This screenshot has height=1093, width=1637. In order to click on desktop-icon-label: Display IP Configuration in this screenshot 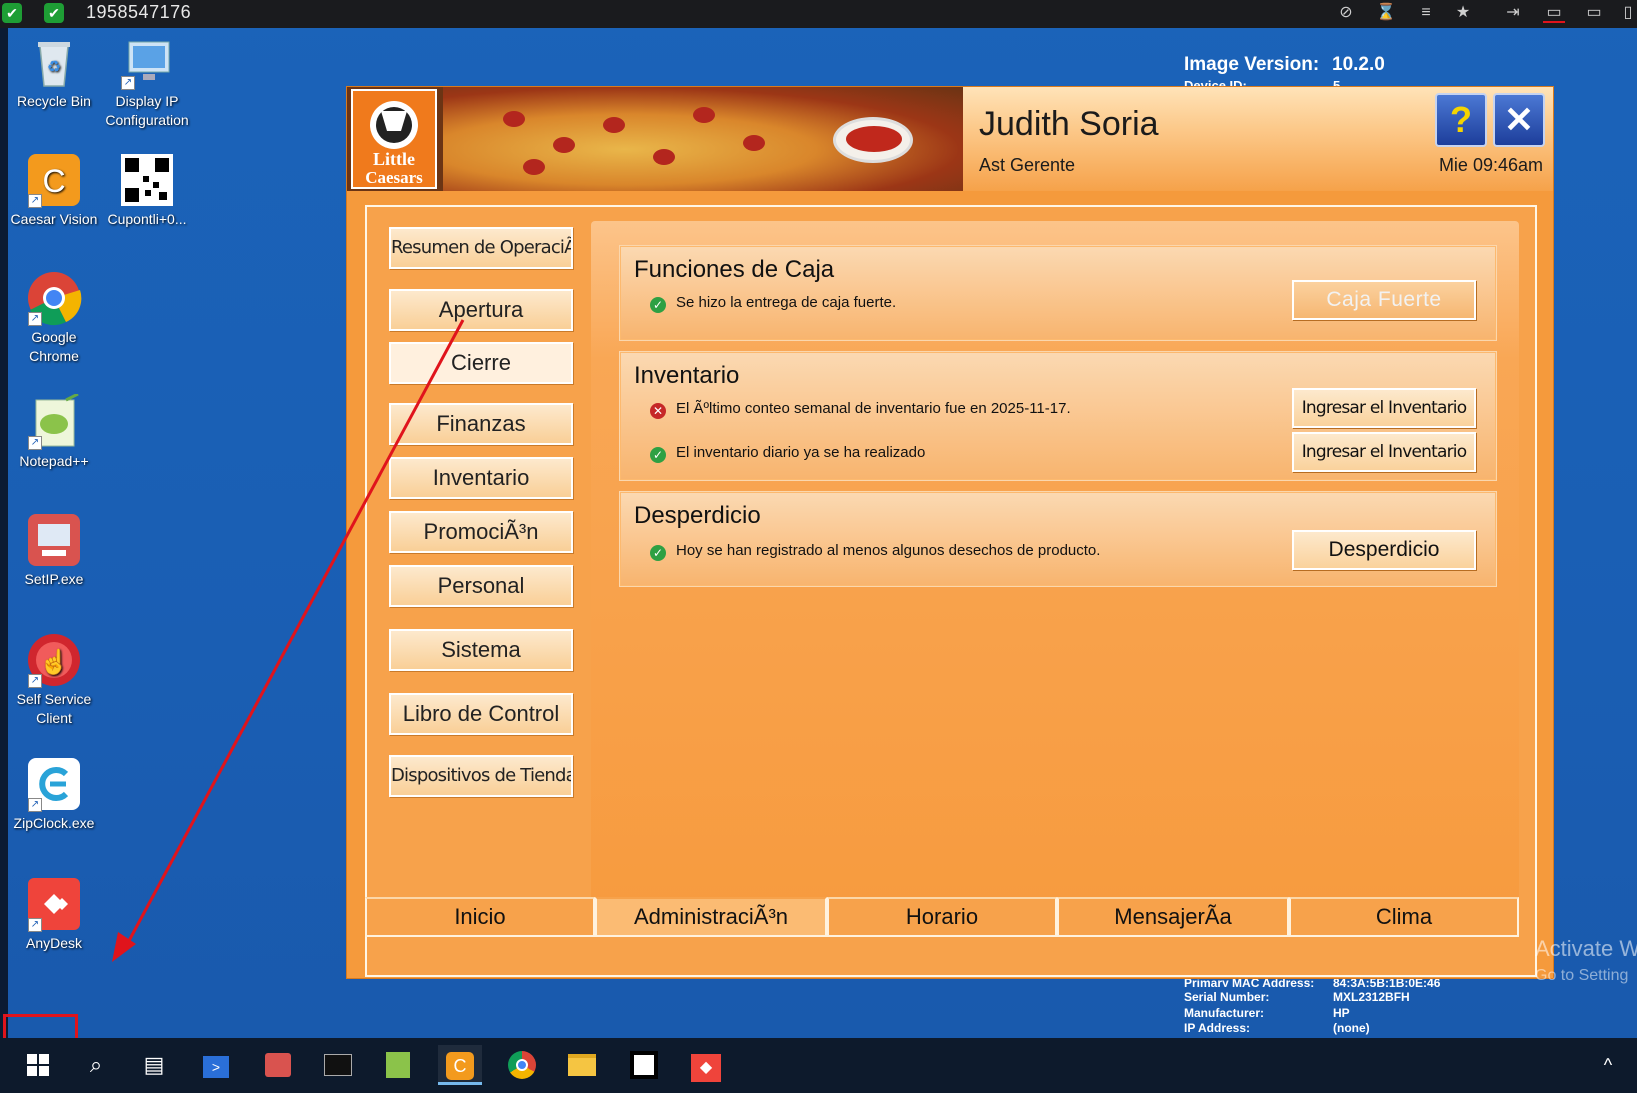, I will do `click(147, 110)`.